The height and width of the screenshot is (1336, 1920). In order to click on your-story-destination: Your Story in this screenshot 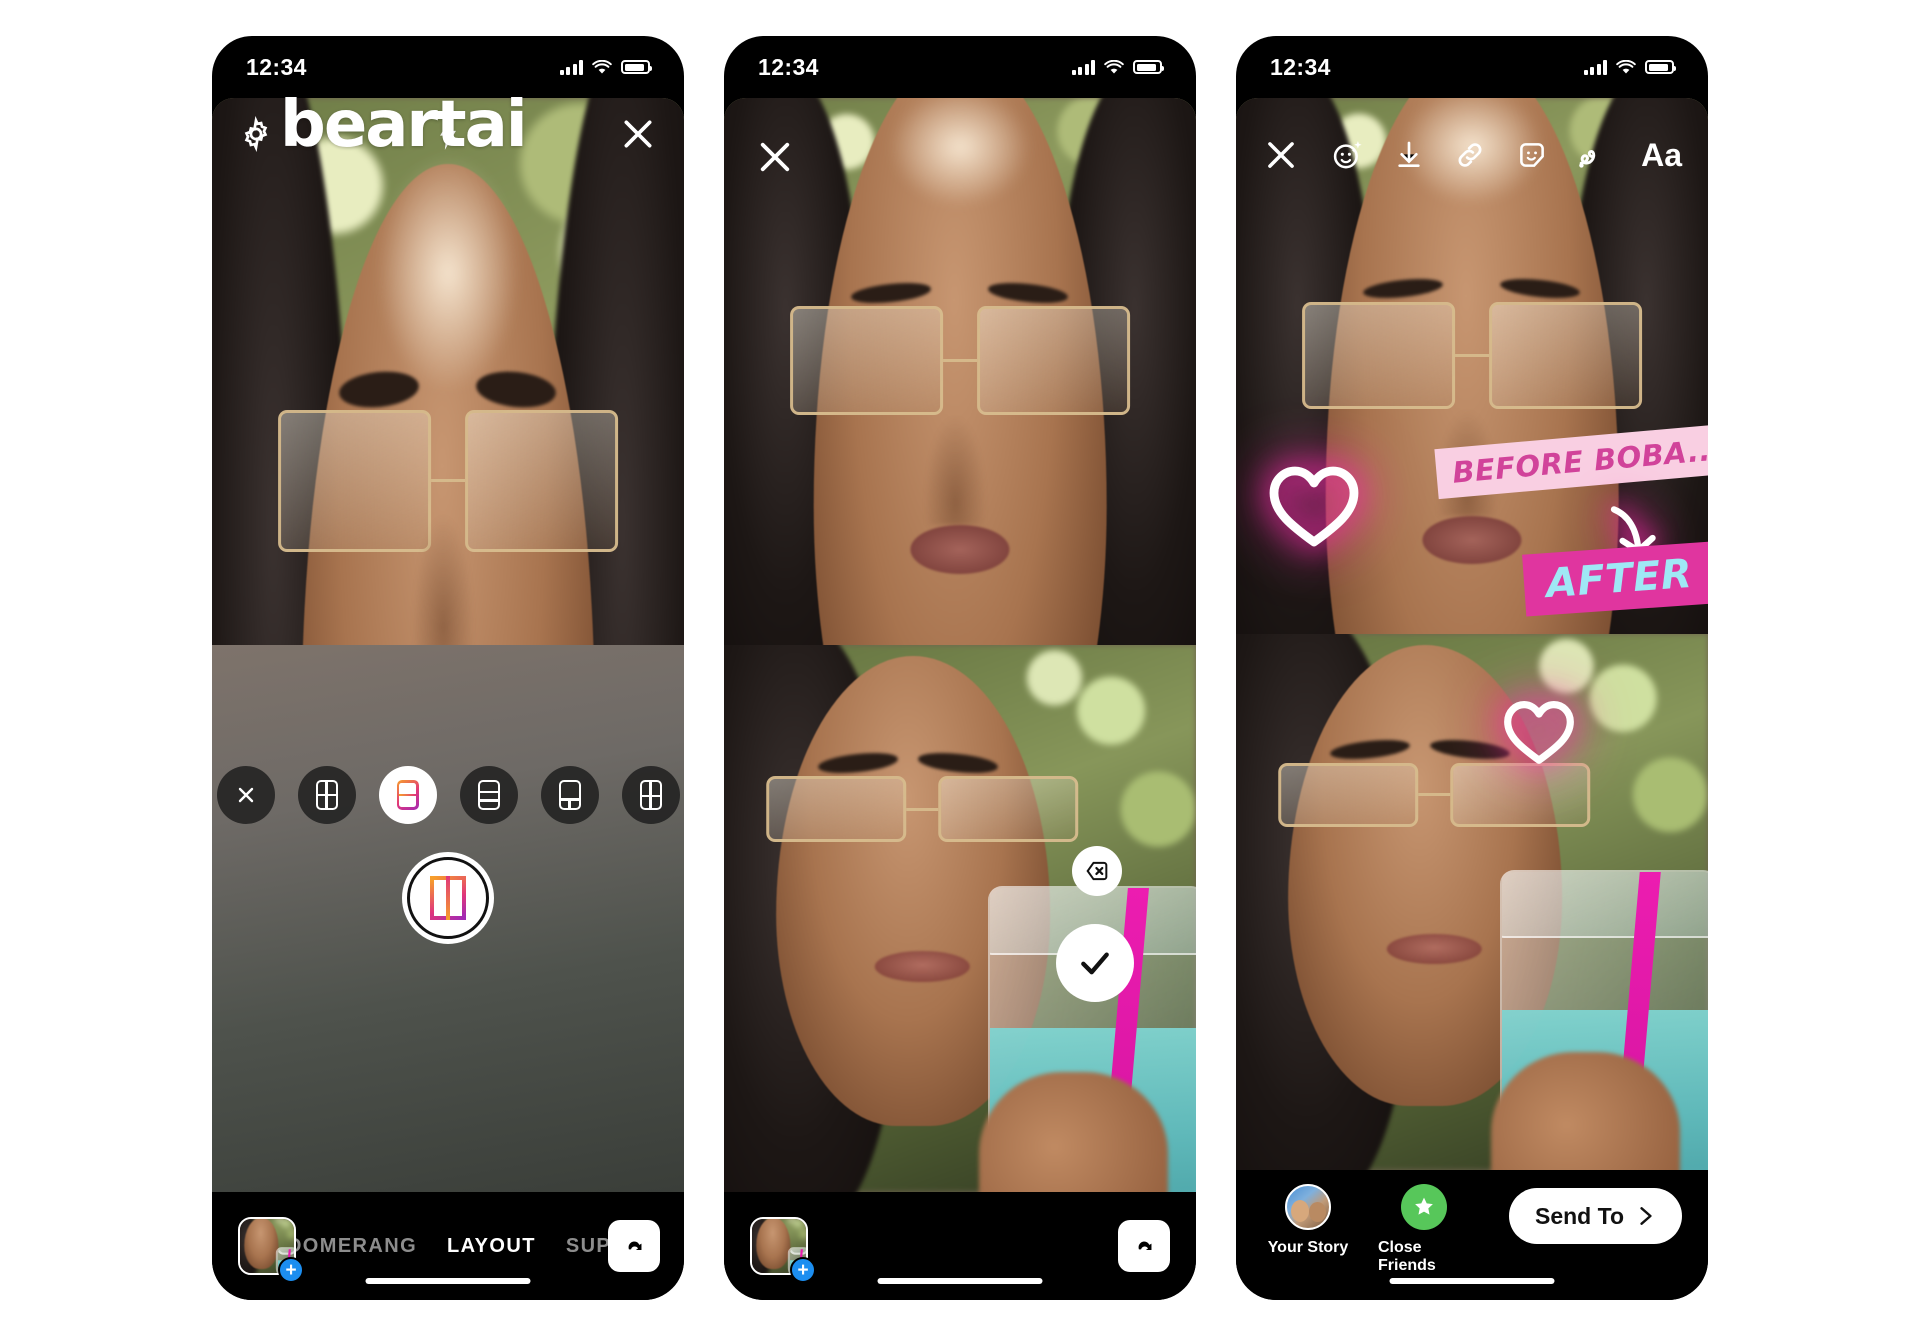, I will do `click(1308, 1220)`.